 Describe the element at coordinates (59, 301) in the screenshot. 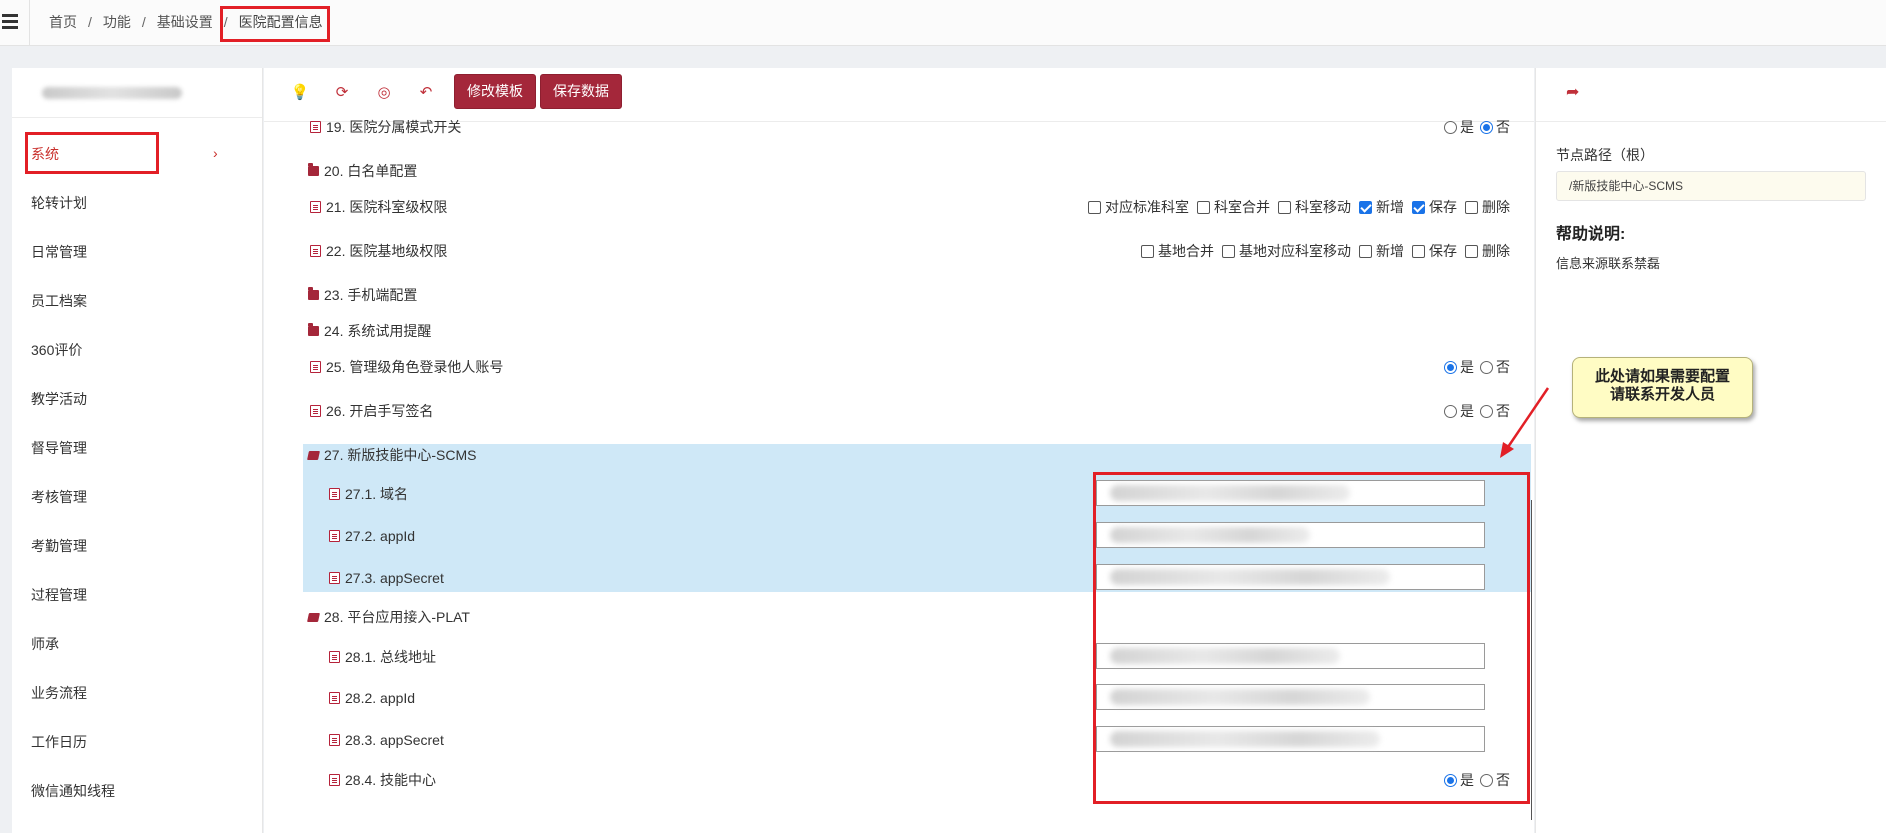

I see `sidebar-item-staff-files: 员工档案` at that location.